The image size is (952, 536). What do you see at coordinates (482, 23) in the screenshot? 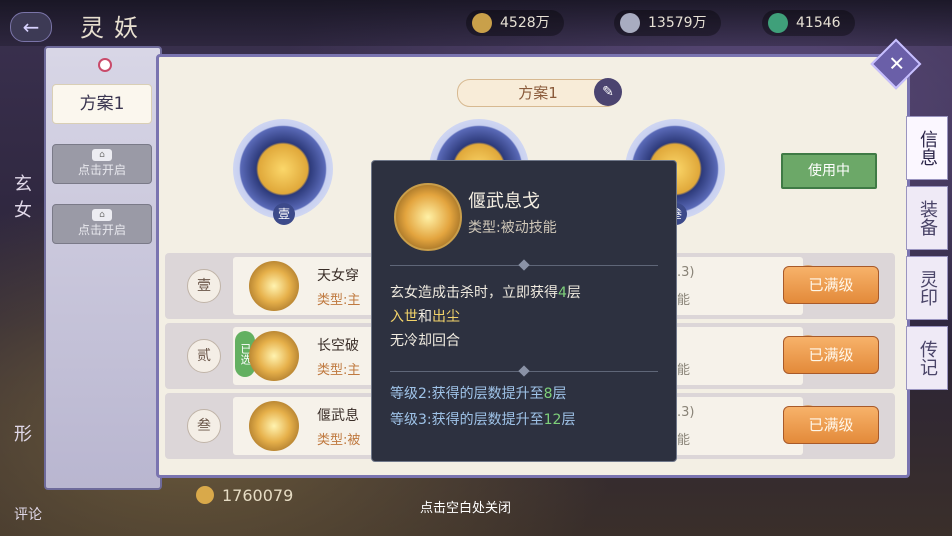
I see `copper-coin-icon` at bounding box center [482, 23].